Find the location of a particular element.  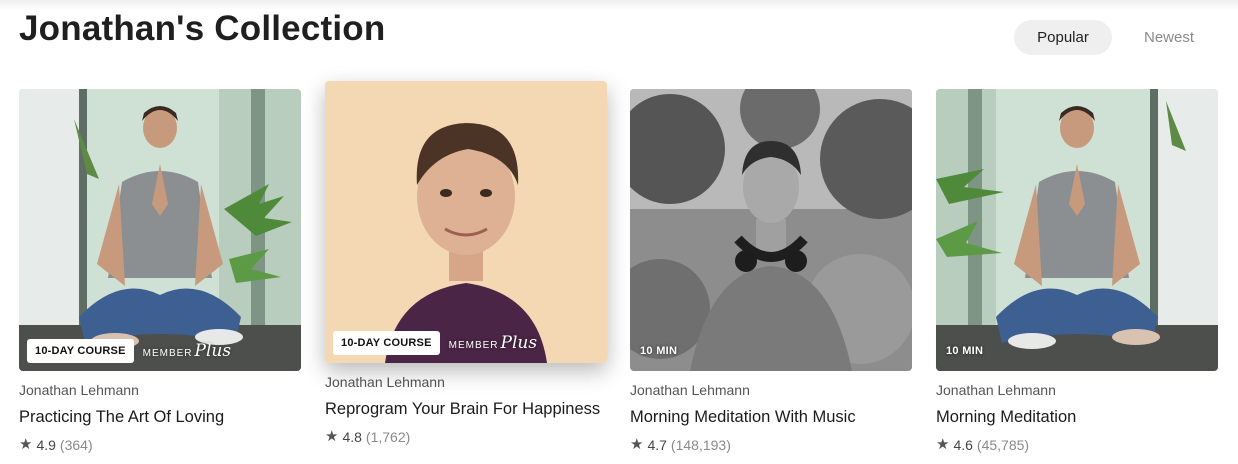

rating: ★ 4.6 (45,785) is located at coordinates (1077, 445).